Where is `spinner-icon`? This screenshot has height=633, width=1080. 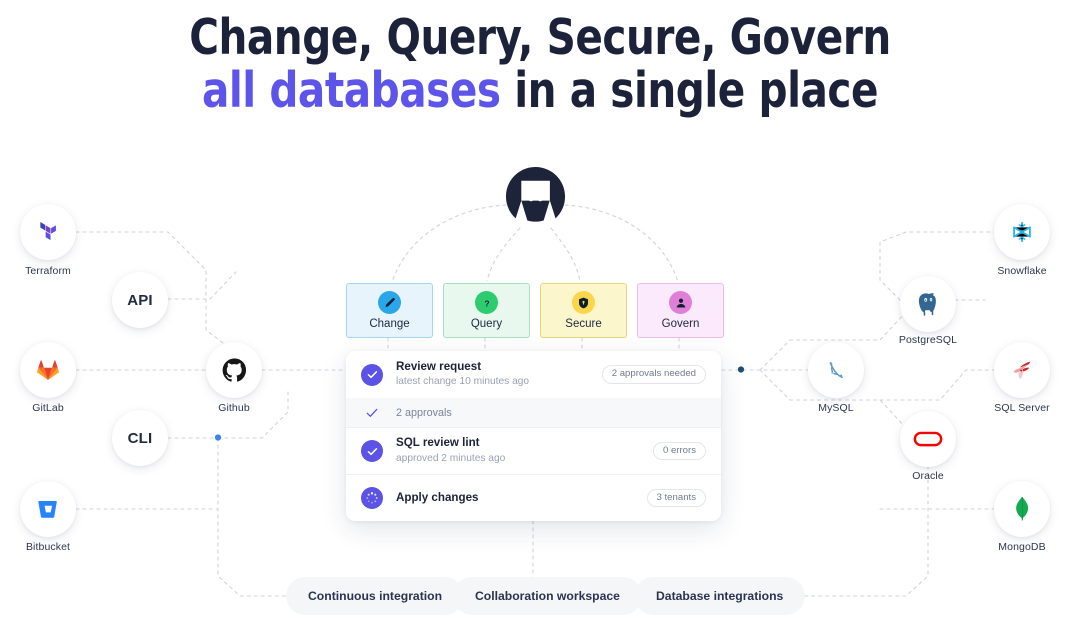 spinner-icon is located at coordinates (372, 498).